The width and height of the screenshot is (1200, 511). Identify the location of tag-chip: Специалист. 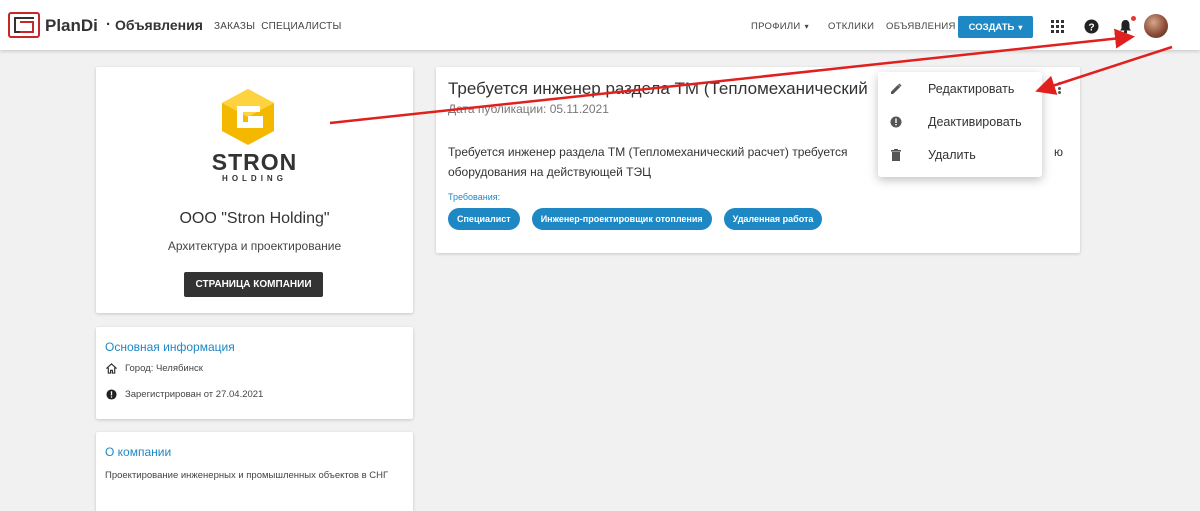
(484, 219).